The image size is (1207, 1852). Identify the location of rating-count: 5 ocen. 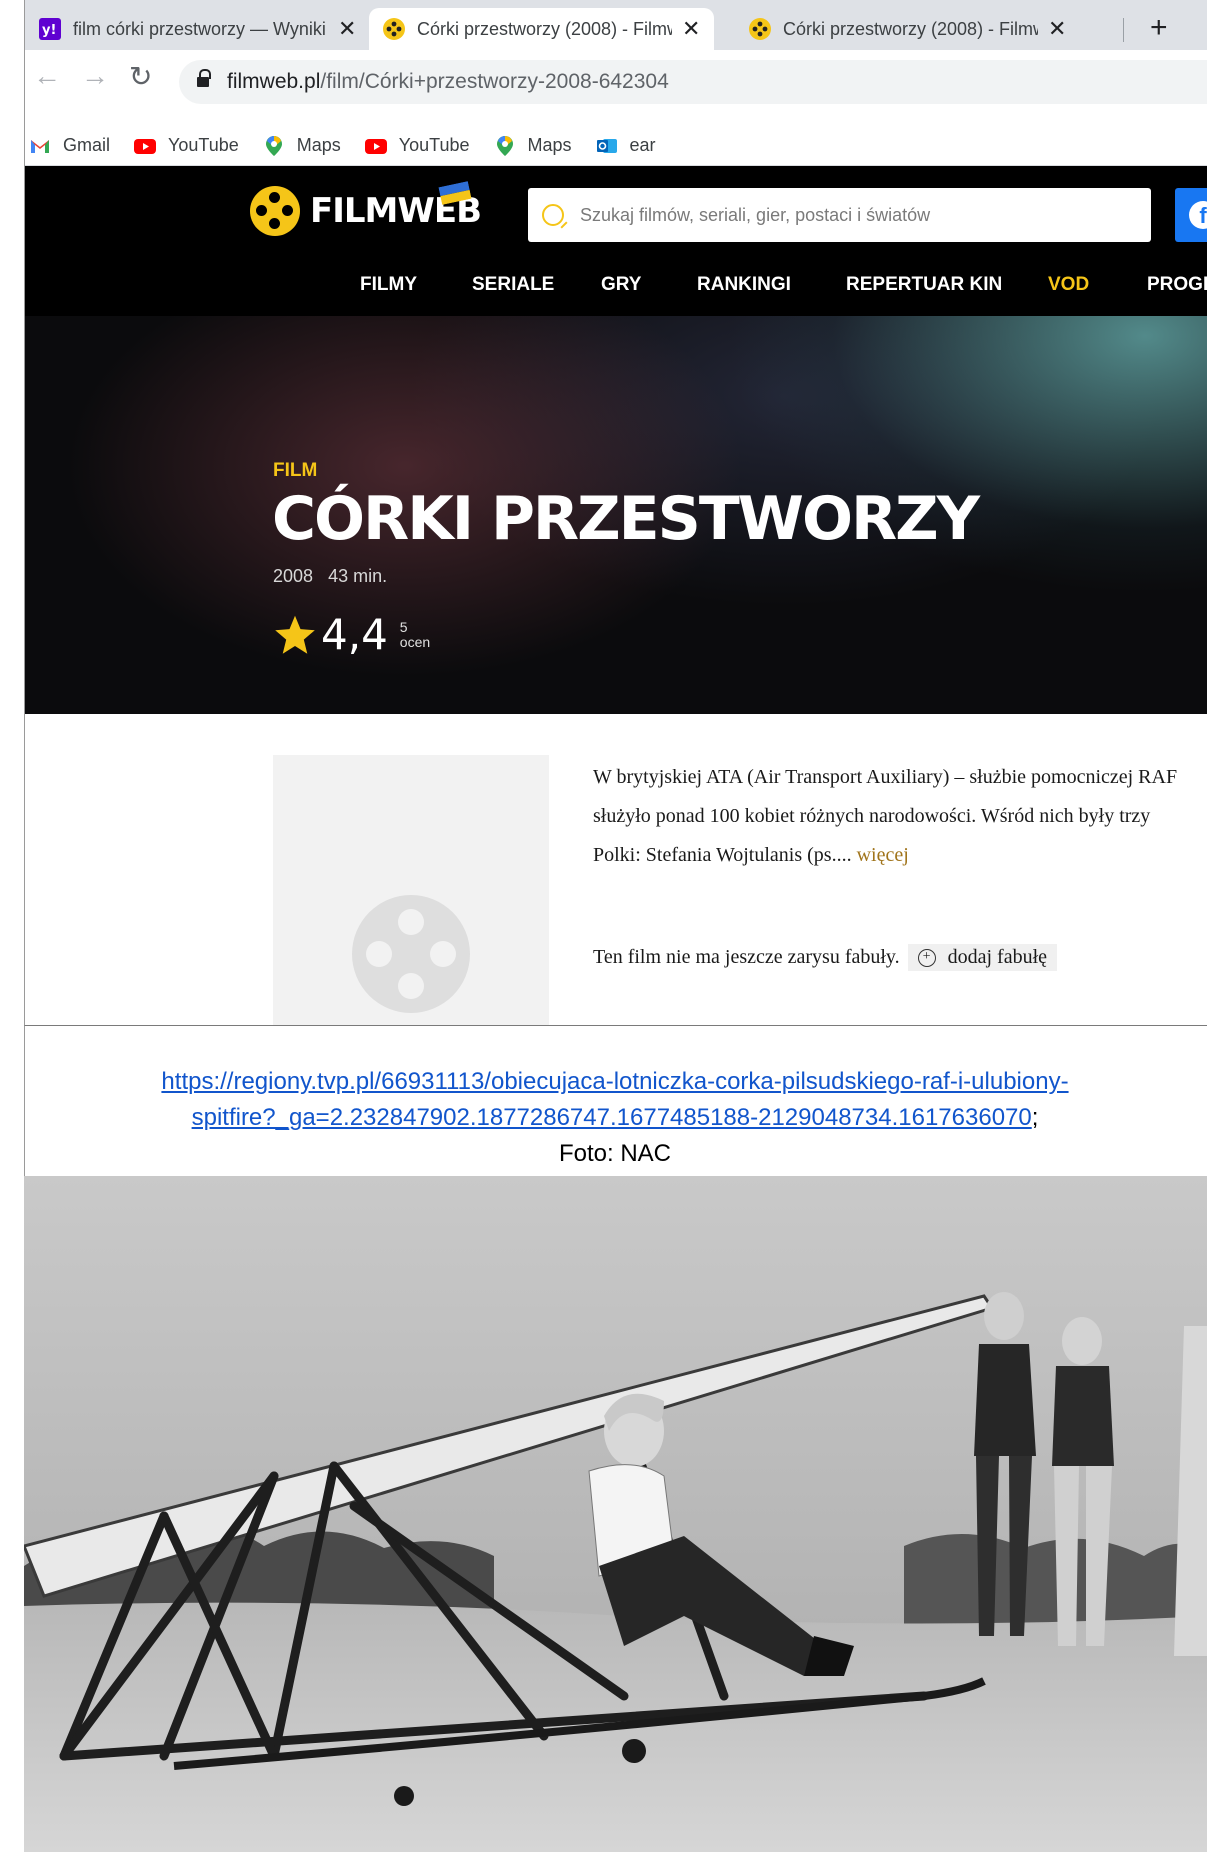
(415, 634).